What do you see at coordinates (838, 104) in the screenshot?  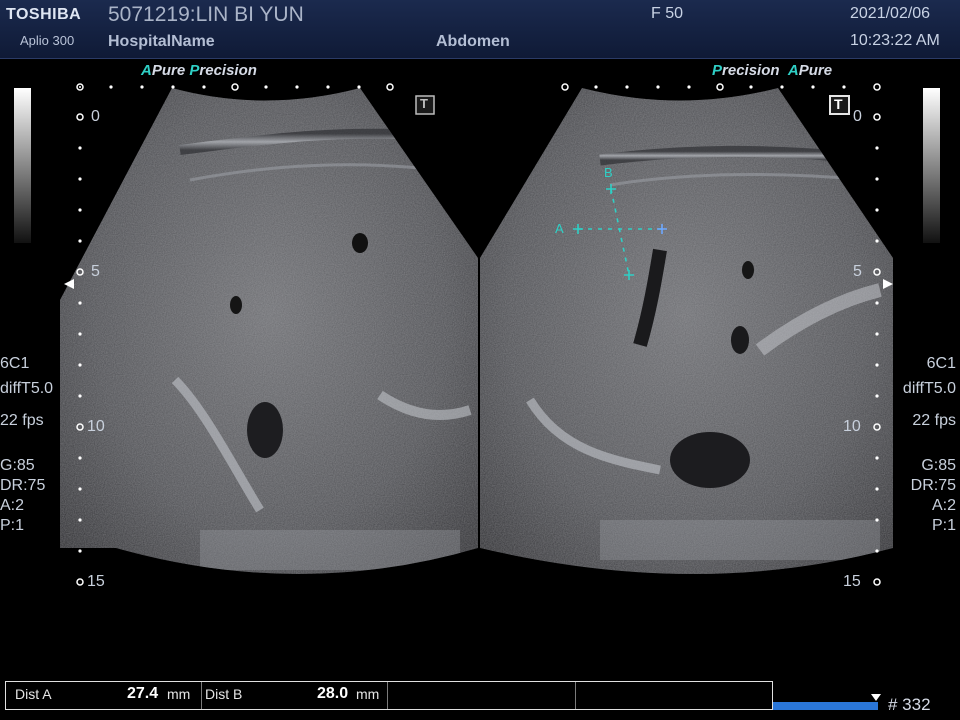 I see `right-mode-icon-label: T` at bounding box center [838, 104].